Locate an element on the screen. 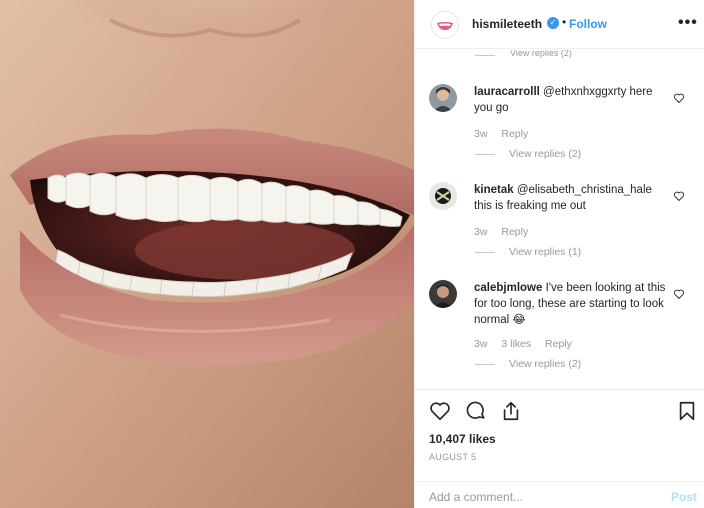  comment-bubble-icon is located at coordinates (476, 411).